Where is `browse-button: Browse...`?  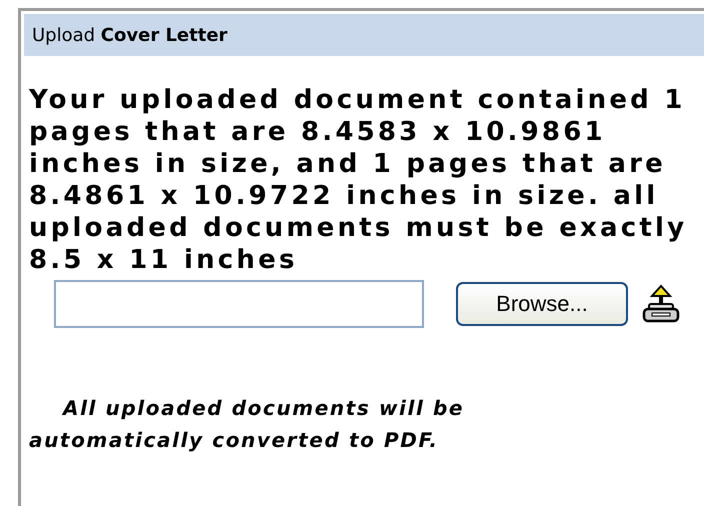 browse-button: Browse... is located at coordinates (542, 304).